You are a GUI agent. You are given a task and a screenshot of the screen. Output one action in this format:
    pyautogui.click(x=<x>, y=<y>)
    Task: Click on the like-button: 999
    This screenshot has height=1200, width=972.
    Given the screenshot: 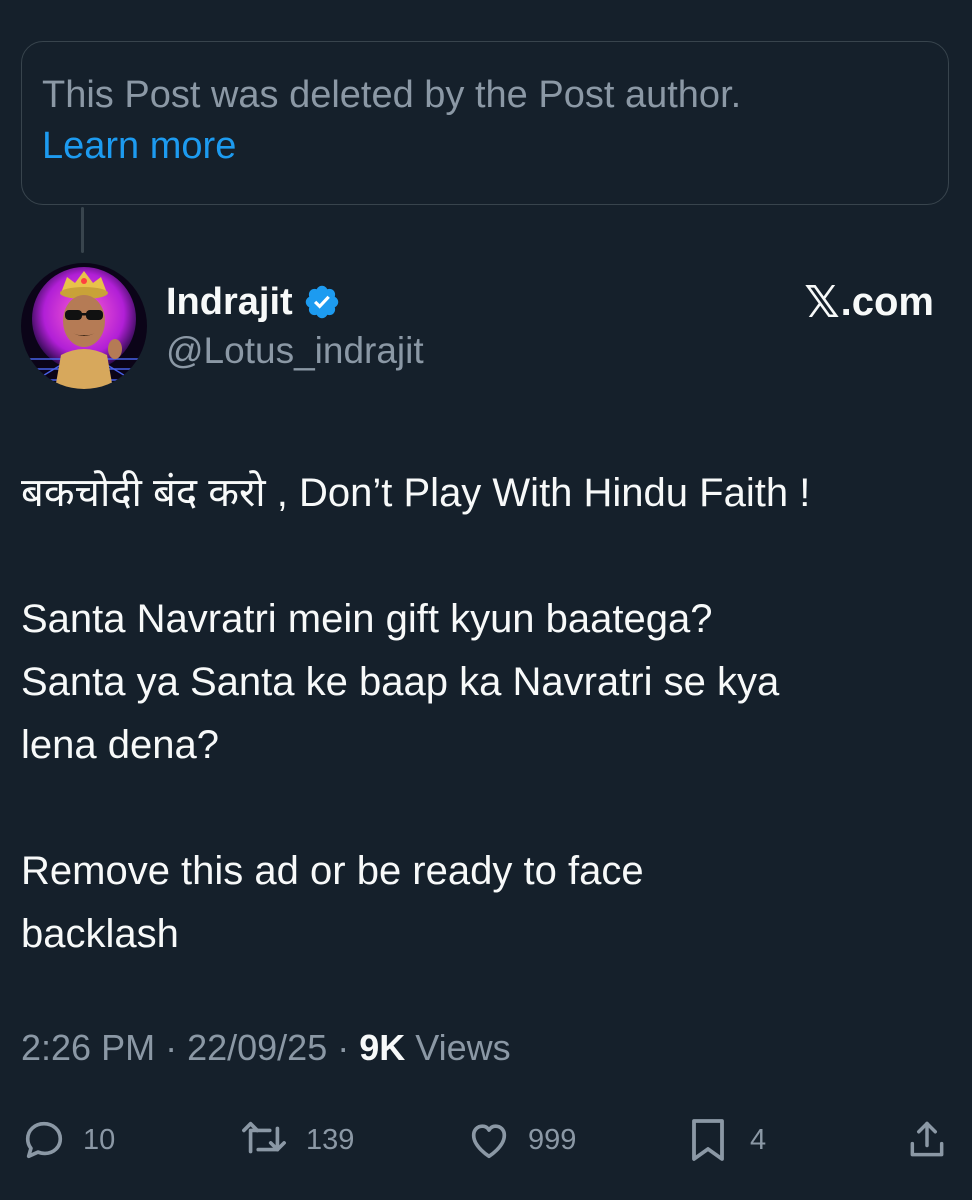 What is the action you would take?
    pyautogui.click(x=521, y=1140)
    